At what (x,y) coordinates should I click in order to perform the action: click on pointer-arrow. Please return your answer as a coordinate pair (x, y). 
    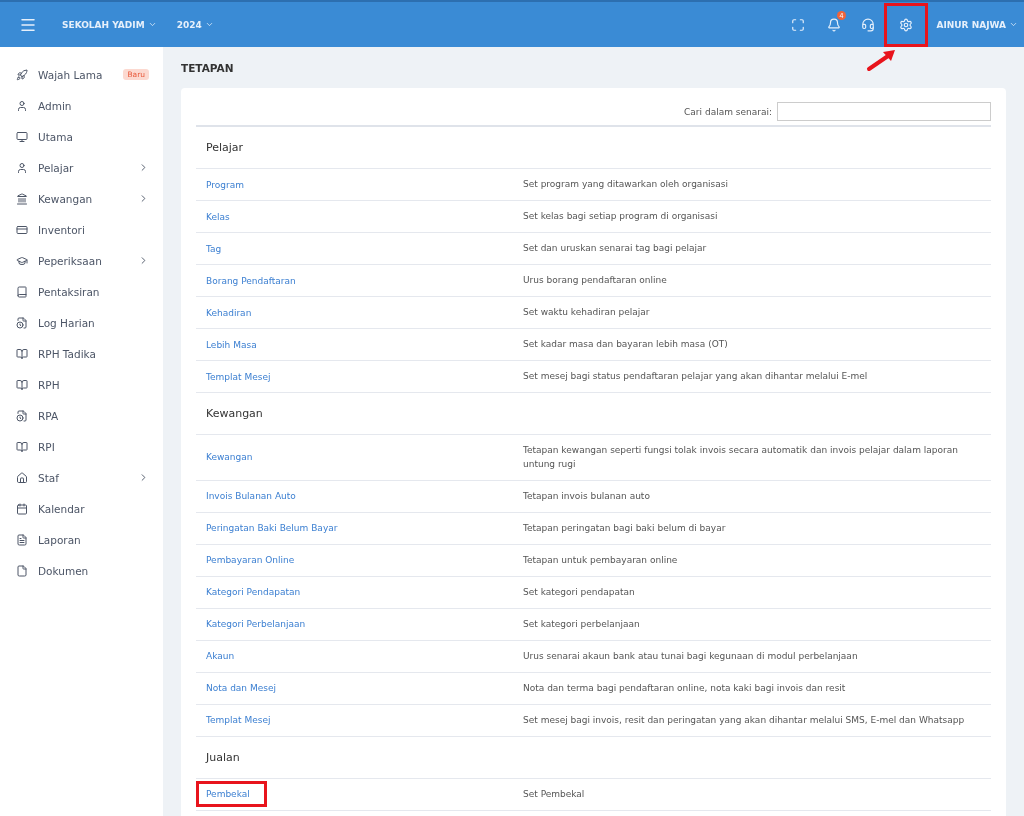
    Looking at the image, I should click on (882, 60).